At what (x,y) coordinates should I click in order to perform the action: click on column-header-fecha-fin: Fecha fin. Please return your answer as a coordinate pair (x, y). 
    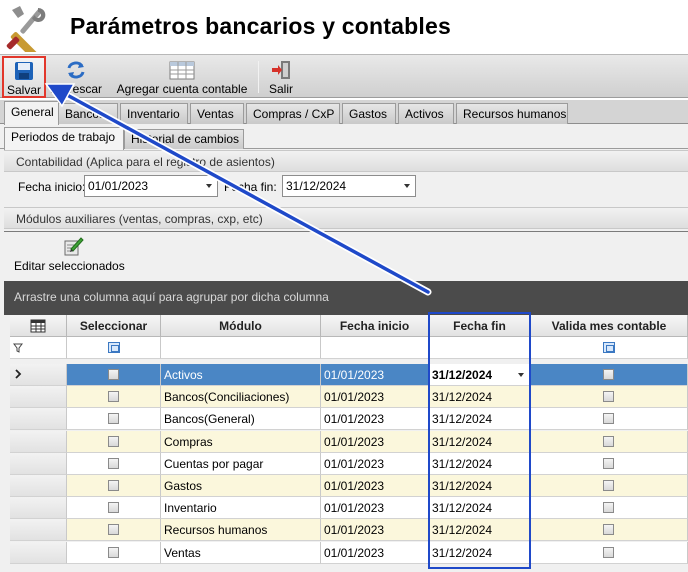
    Looking at the image, I should click on (480, 326).